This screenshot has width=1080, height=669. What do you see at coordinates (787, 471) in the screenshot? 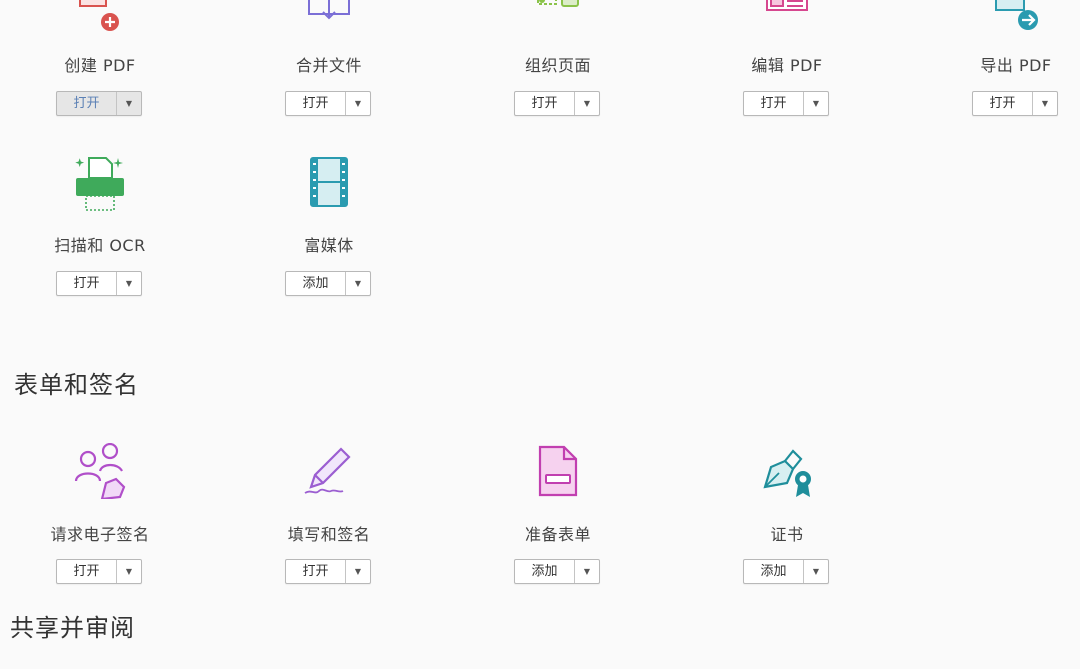
I see `certificates-icon` at bounding box center [787, 471].